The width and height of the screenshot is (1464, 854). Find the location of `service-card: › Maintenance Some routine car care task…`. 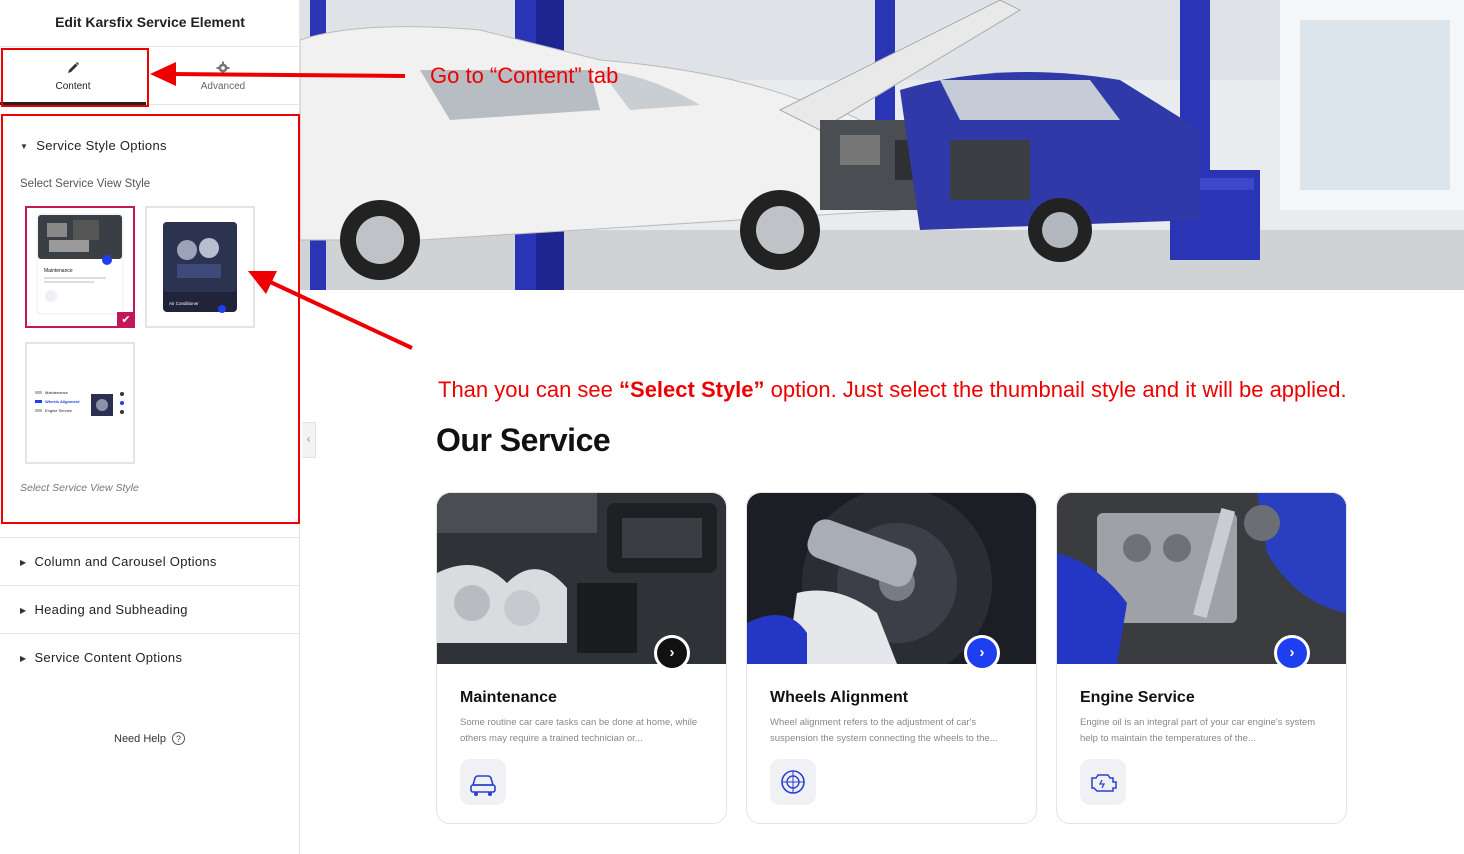

service-card: › Maintenance Some routine car care task… is located at coordinates (581, 658).